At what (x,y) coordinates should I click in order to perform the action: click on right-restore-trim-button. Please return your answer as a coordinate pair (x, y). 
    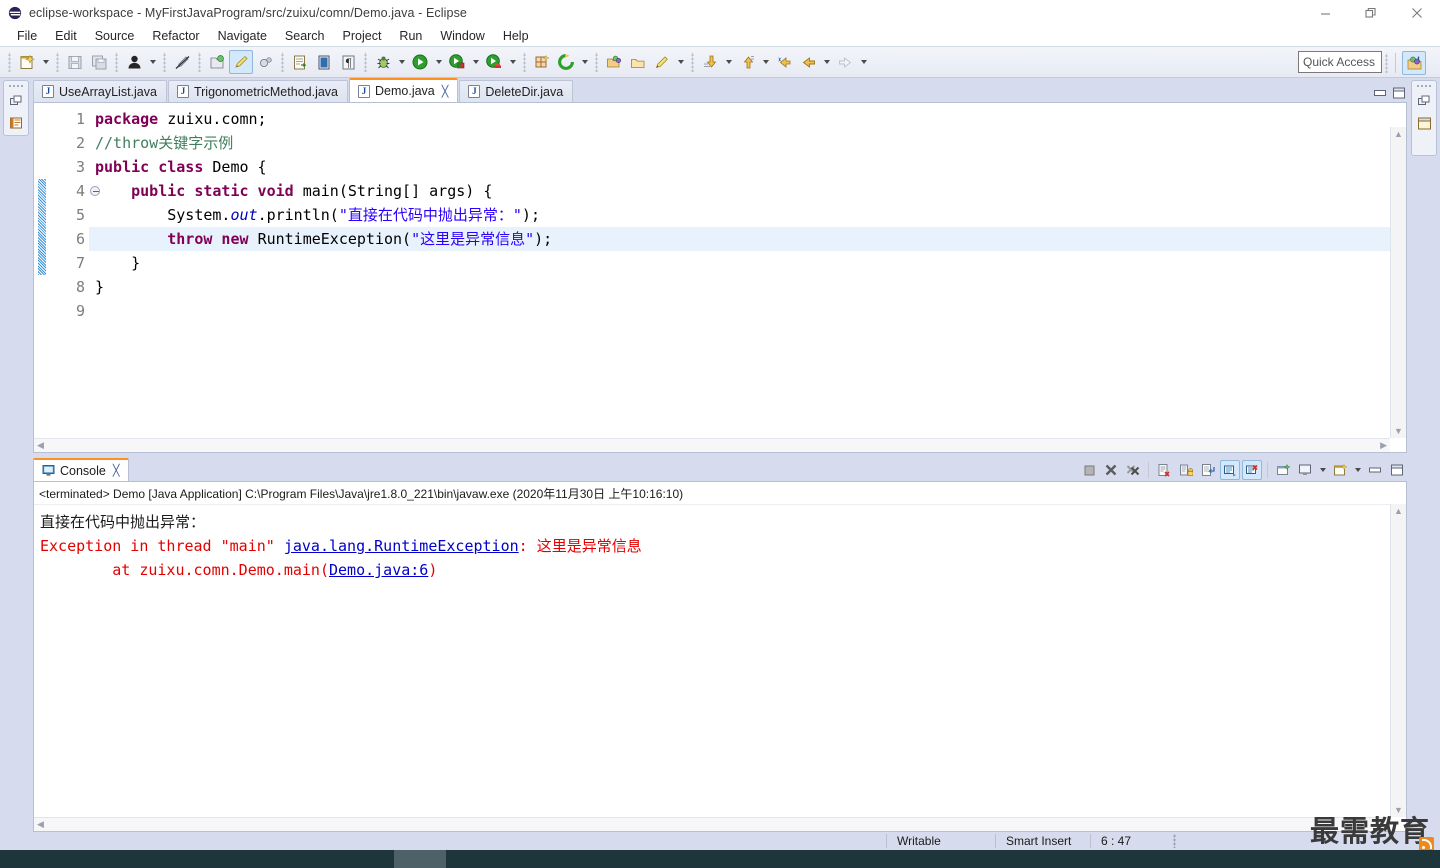
    Looking at the image, I should click on (1424, 101).